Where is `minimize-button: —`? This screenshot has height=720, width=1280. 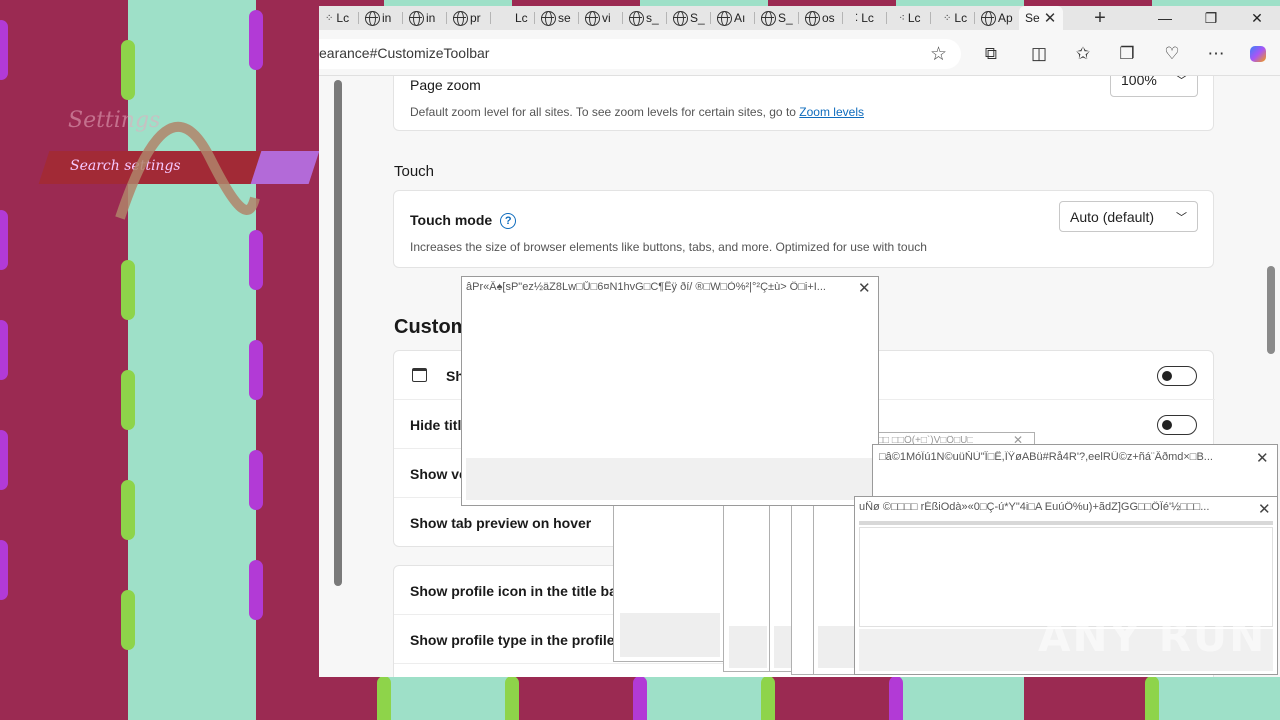
minimize-button: — is located at coordinates (1165, 18).